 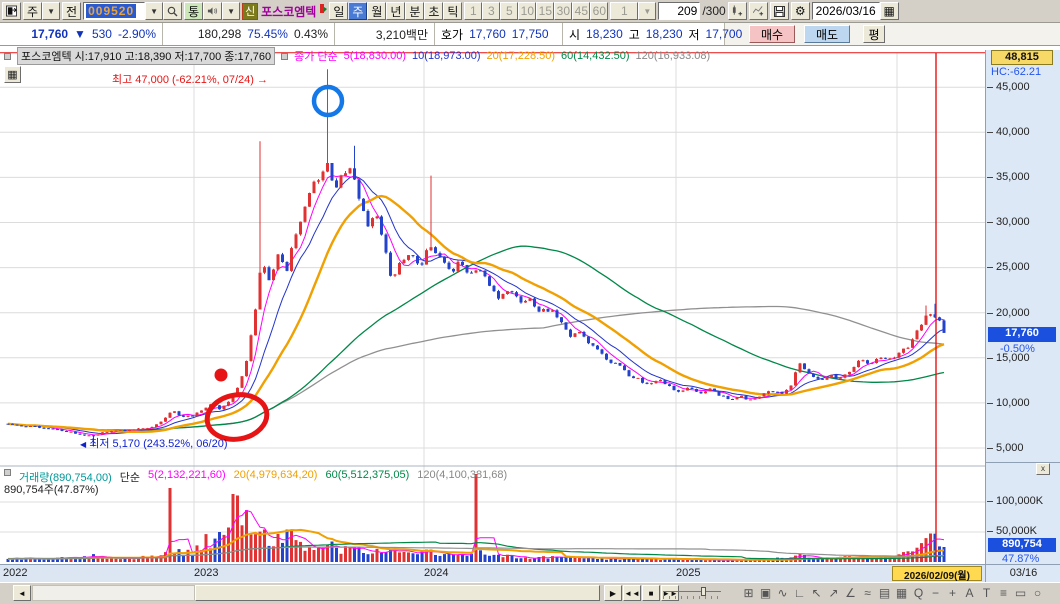 What do you see at coordinates (595, 56) in the screenshot?
I see `ma60-legend: 60(14,432.50)` at bounding box center [595, 56].